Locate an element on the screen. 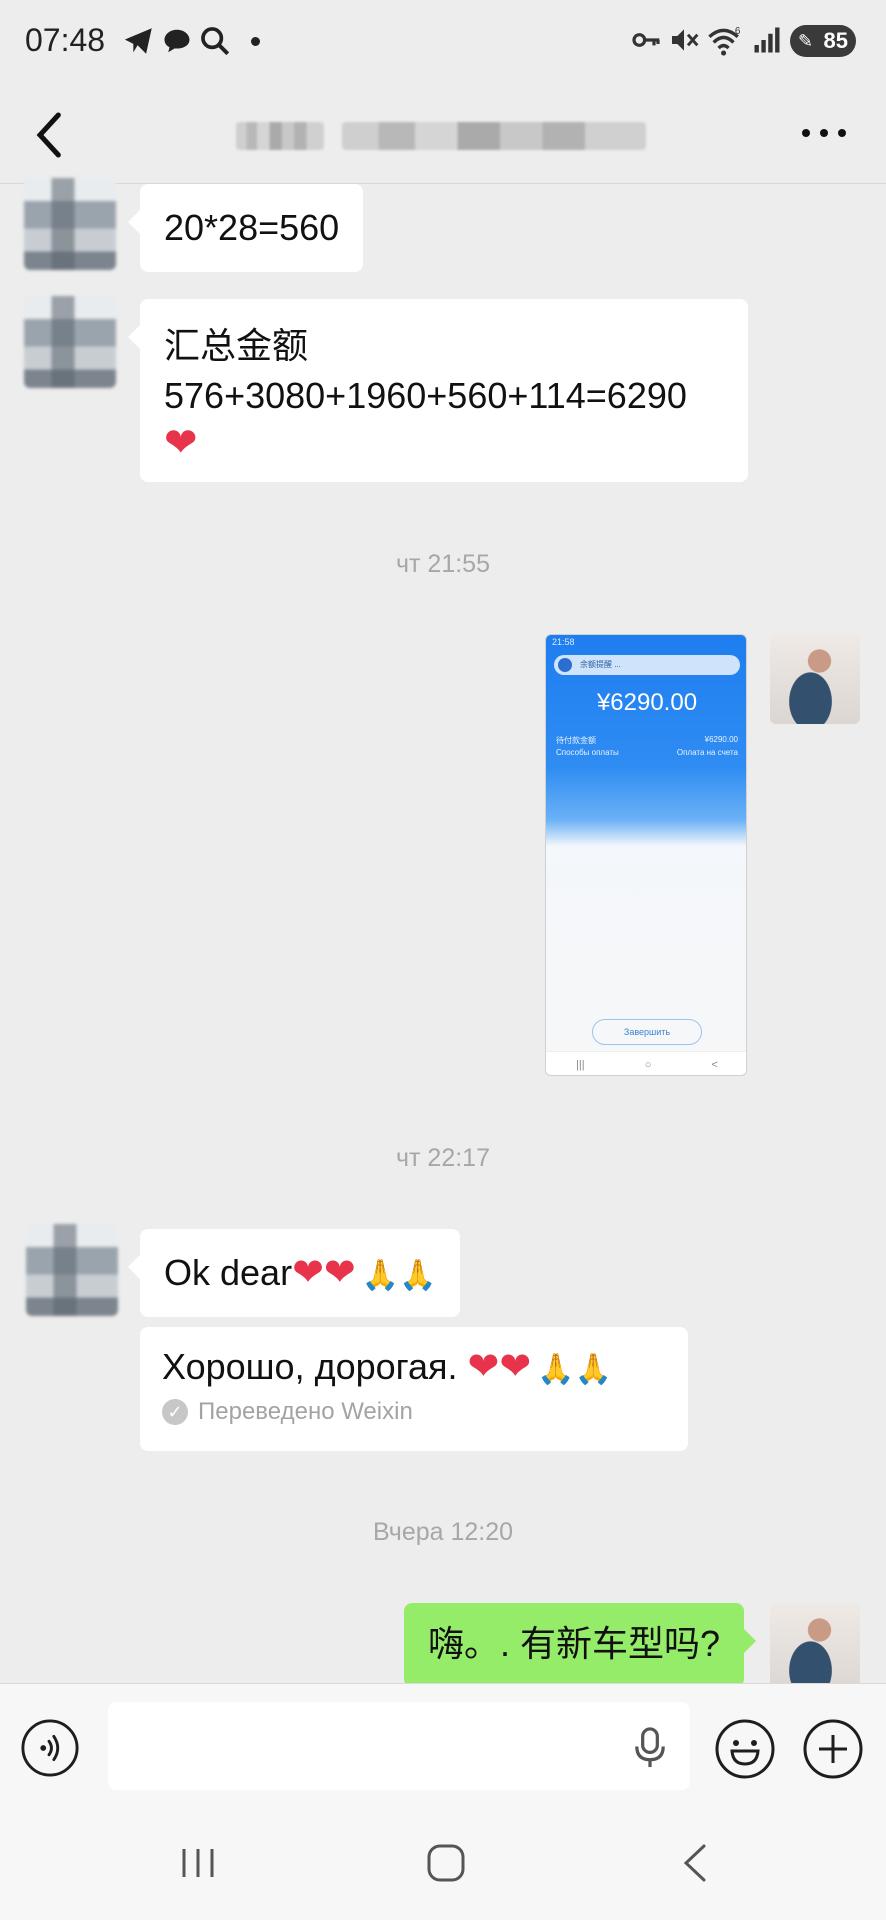 The height and width of the screenshot is (1920, 886). message-bubble: 20*28=560 is located at coordinates (245, 228).